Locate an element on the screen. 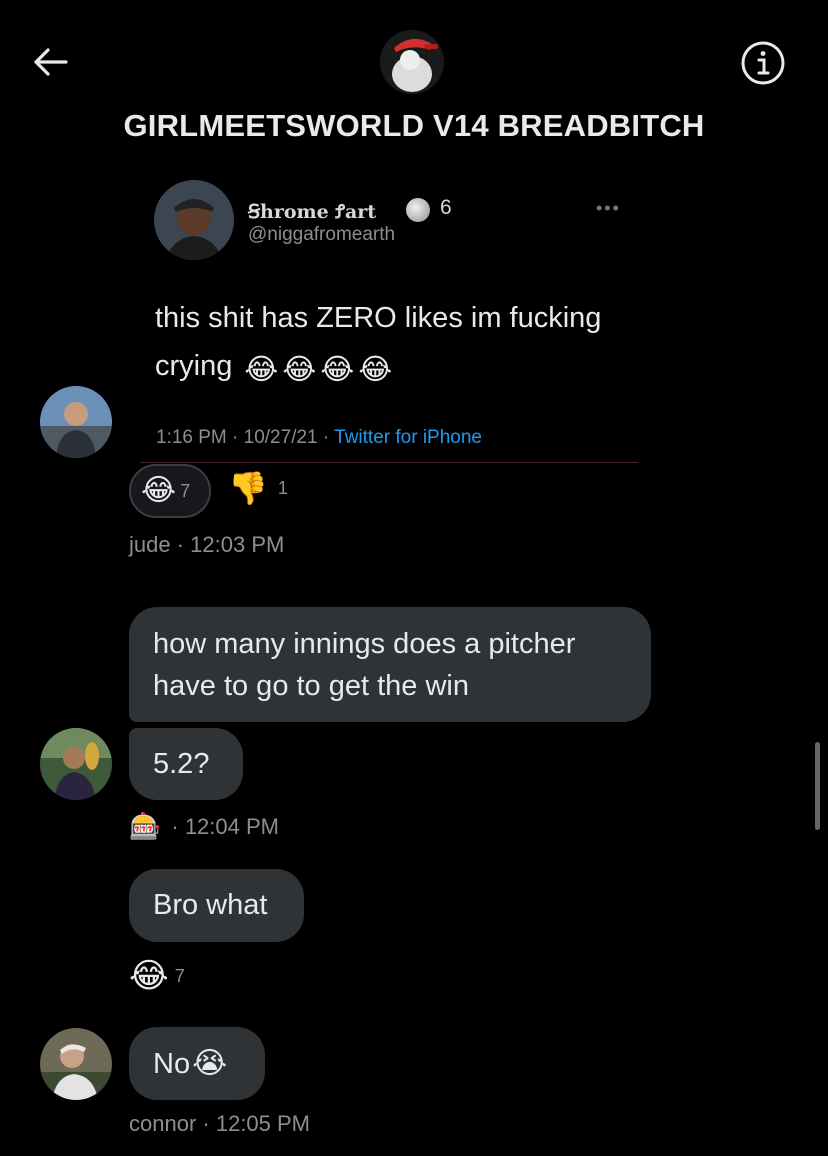  reaction-joy: 😂 7 is located at coordinates (157, 976).